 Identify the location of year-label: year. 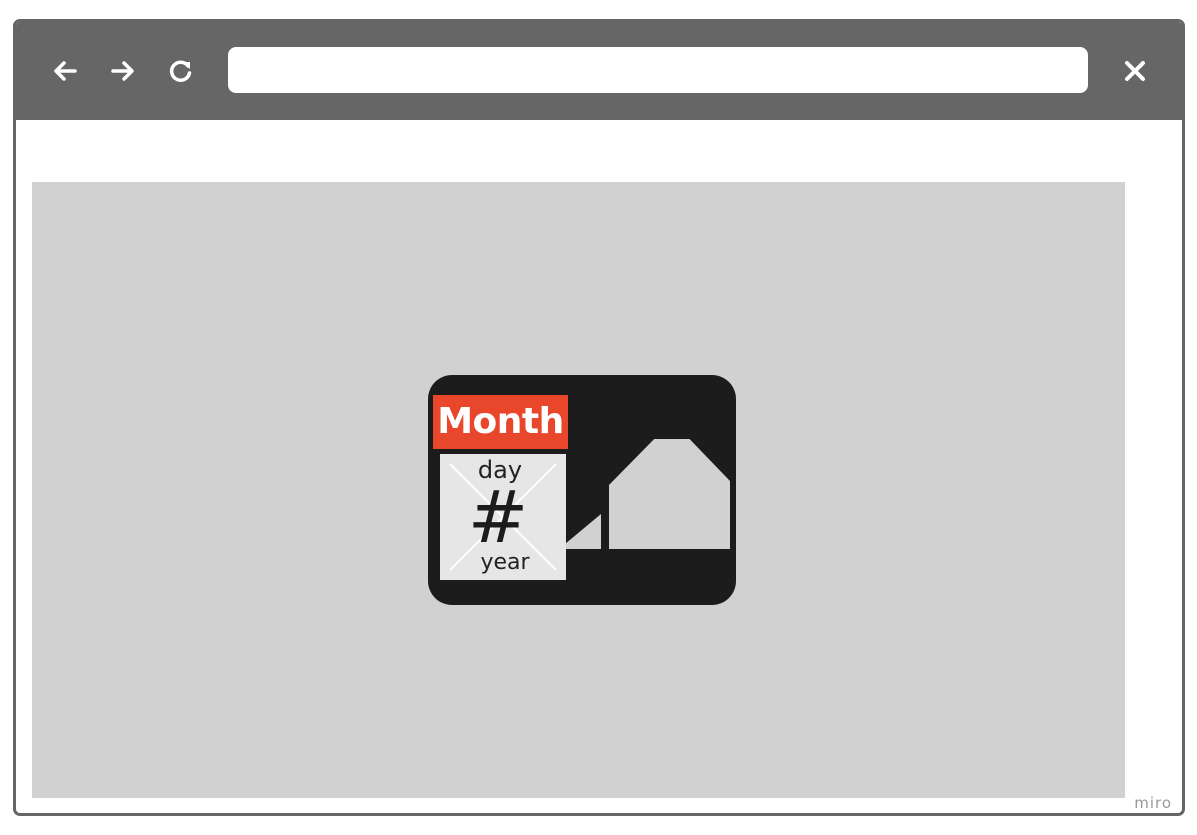
(505, 562).